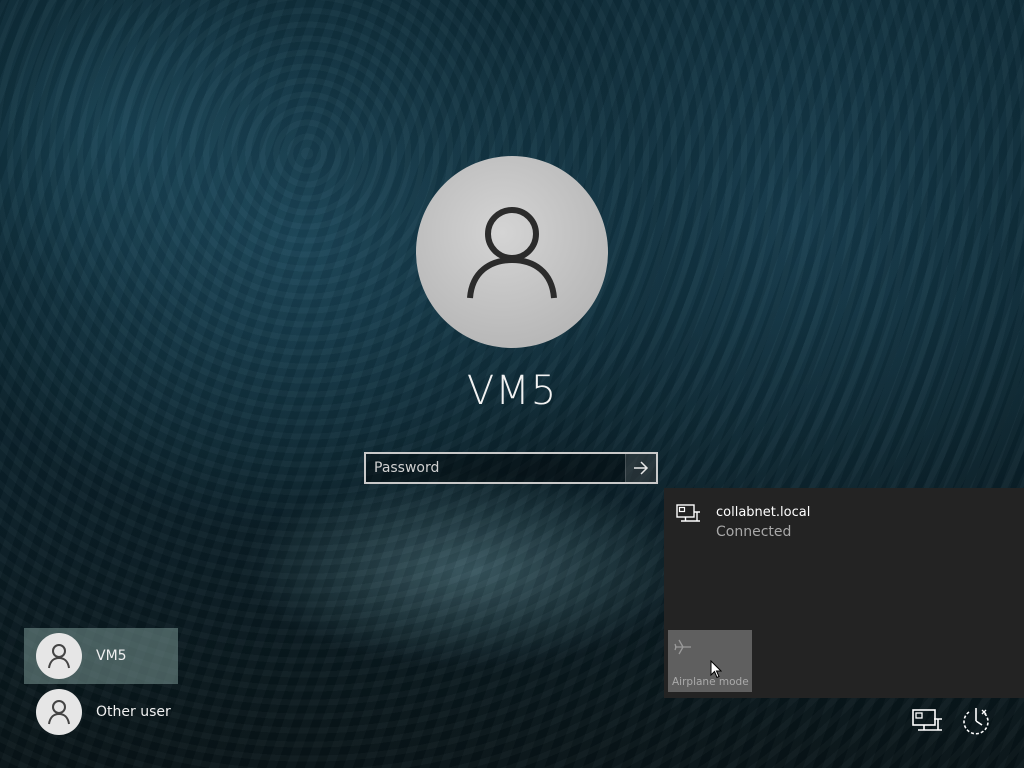  I want to click on arrow-right-icon, so click(641, 468).